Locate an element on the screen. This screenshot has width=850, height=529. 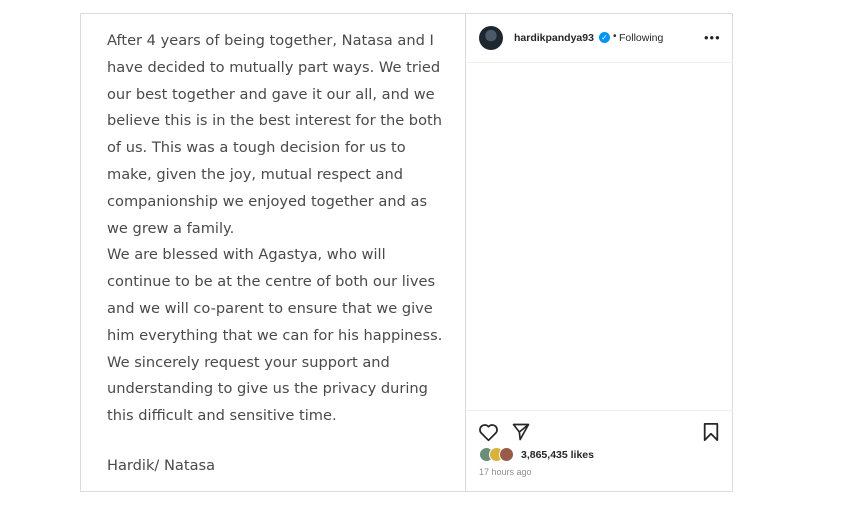
post-header: hardikpandya93 ✓ • Following ••• is located at coordinates (599, 38).